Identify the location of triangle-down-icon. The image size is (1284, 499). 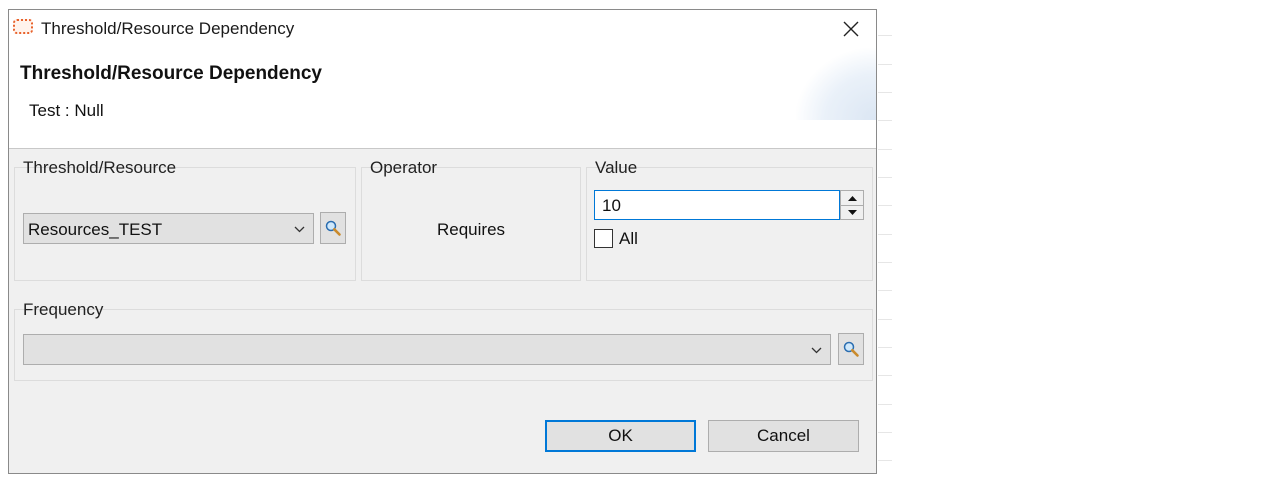
(852, 212).